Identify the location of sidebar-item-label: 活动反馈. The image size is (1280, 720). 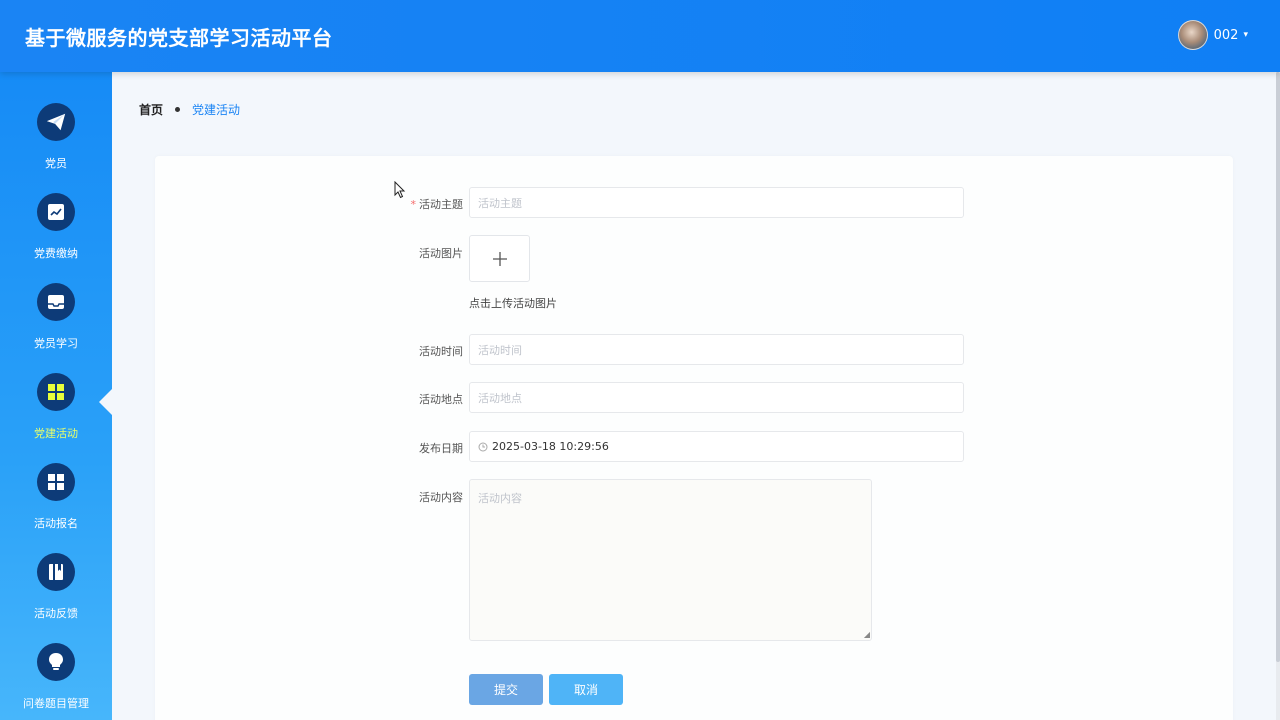
(56, 613).